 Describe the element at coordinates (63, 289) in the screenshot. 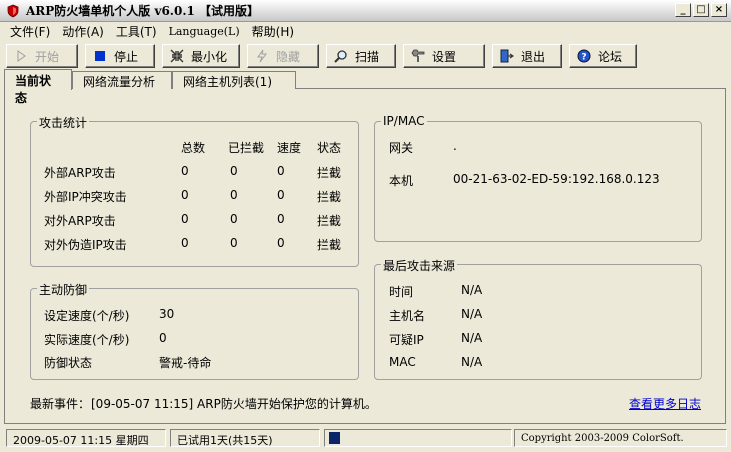

I see `active-defense-title: 主动防御` at that location.